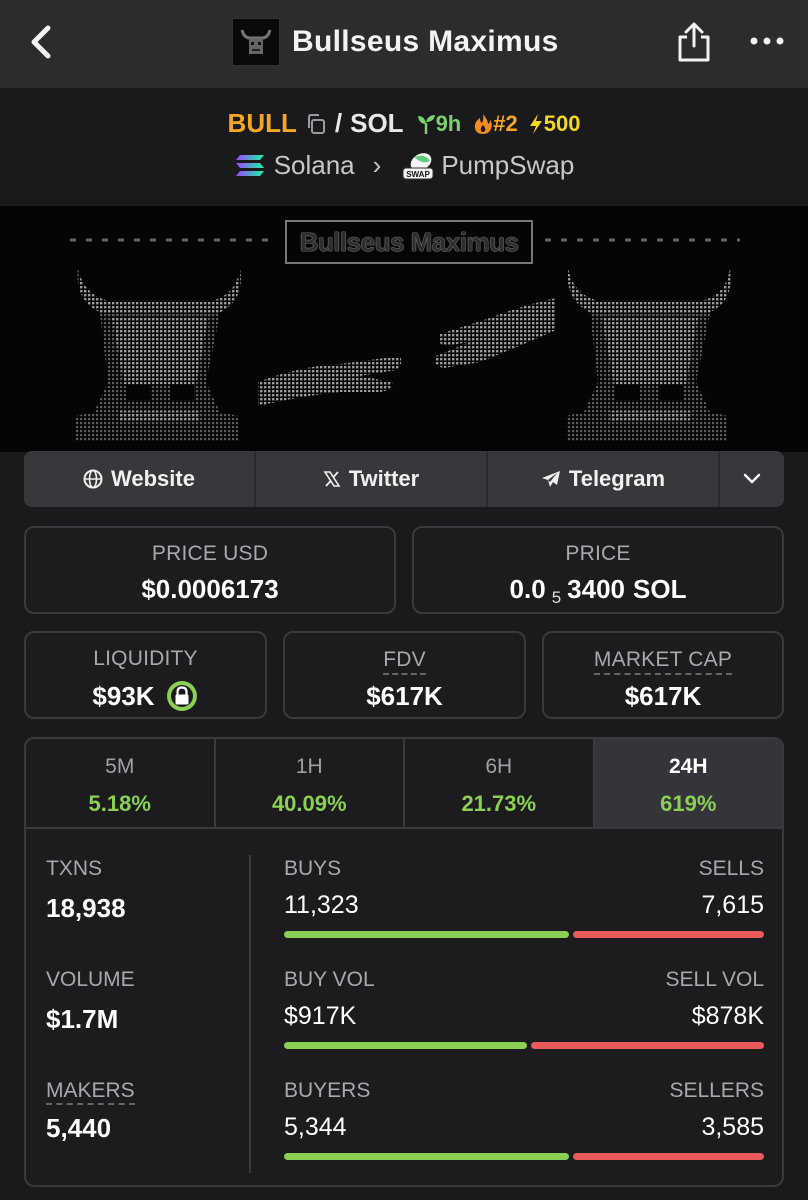 Image resolution: width=808 pixels, height=1200 pixels. What do you see at coordinates (146, 912) in the screenshot?
I see `txns-stat: TXNS 18,938` at bounding box center [146, 912].